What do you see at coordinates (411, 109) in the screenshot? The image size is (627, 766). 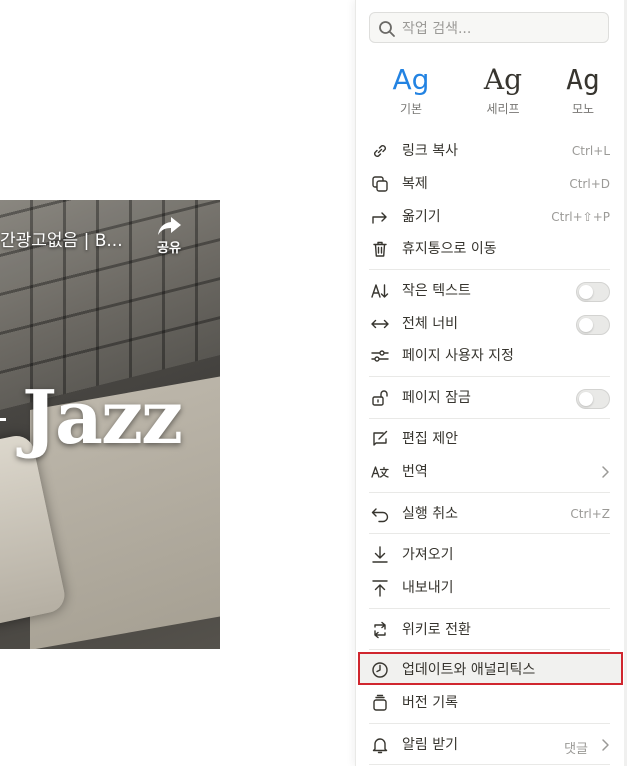 I see `font-label: 기본` at bounding box center [411, 109].